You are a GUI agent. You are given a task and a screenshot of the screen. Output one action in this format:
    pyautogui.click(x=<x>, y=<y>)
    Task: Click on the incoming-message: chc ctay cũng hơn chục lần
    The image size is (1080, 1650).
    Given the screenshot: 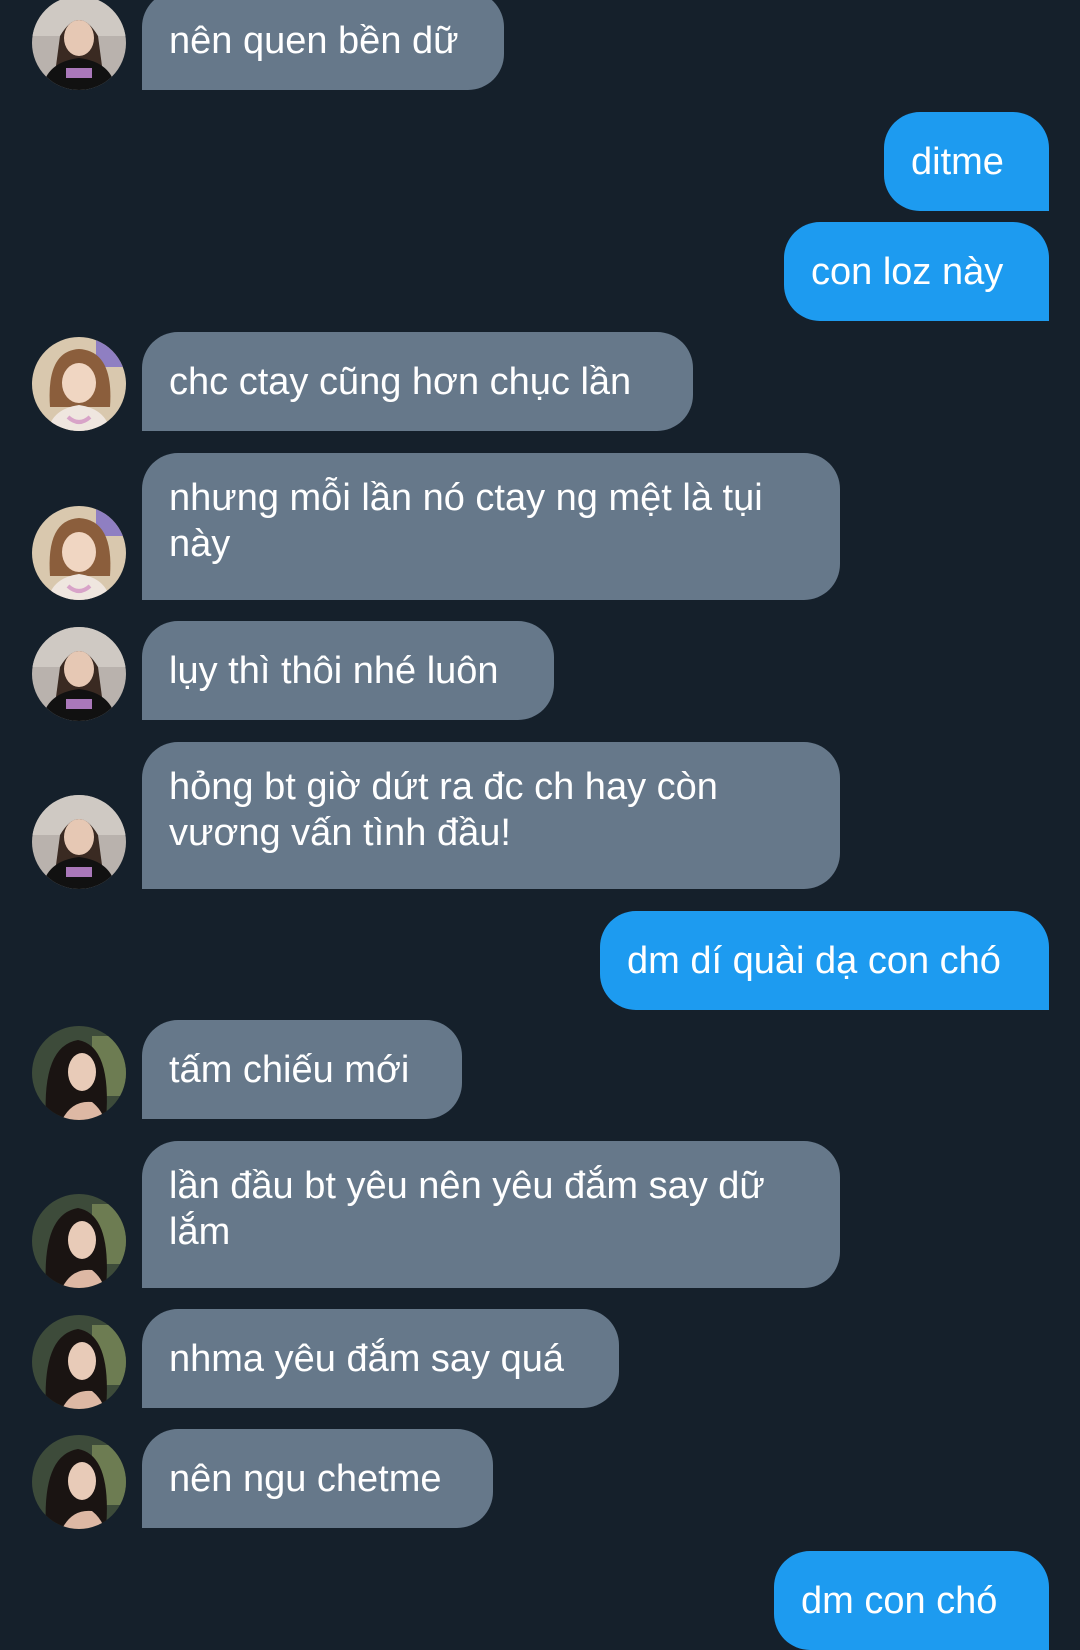 What is the action you would take?
    pyautogui.click(x=417, y=381)
    